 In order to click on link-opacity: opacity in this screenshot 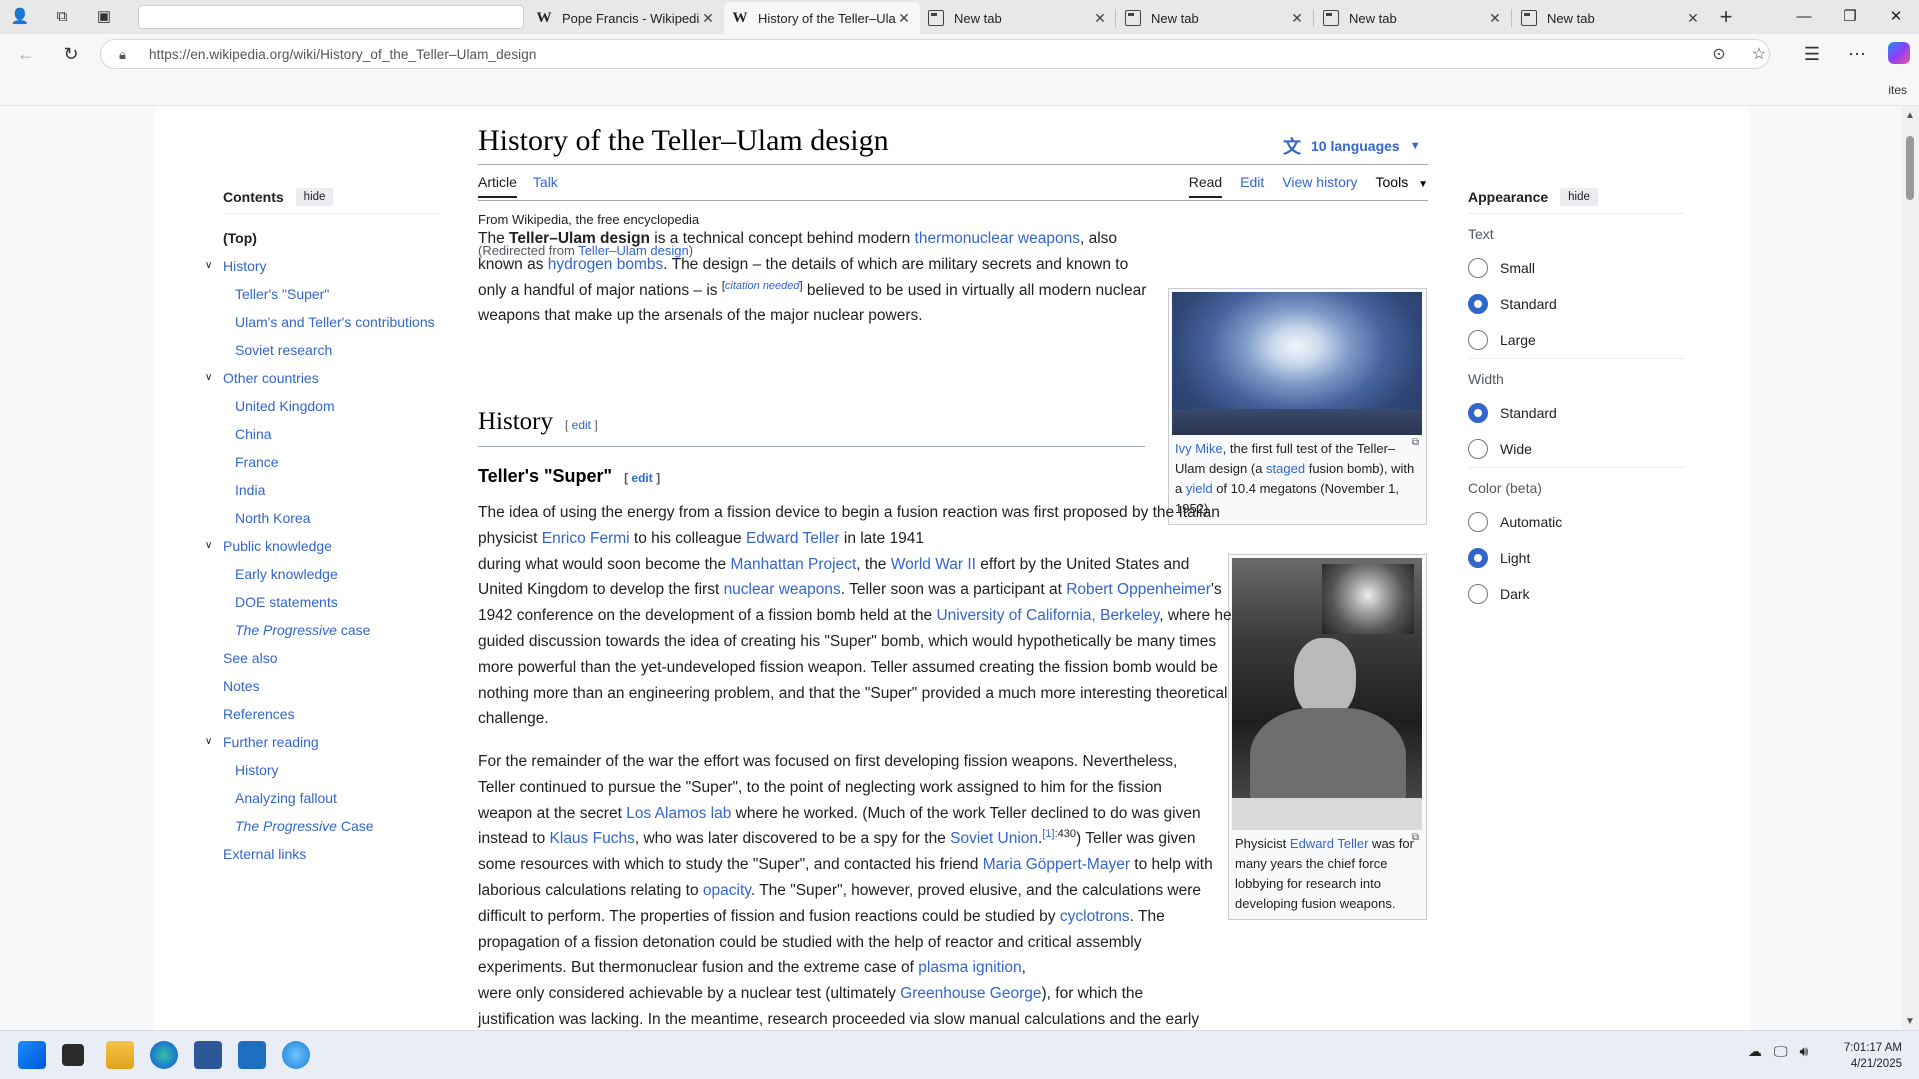, I will do `click(727, 890)`.